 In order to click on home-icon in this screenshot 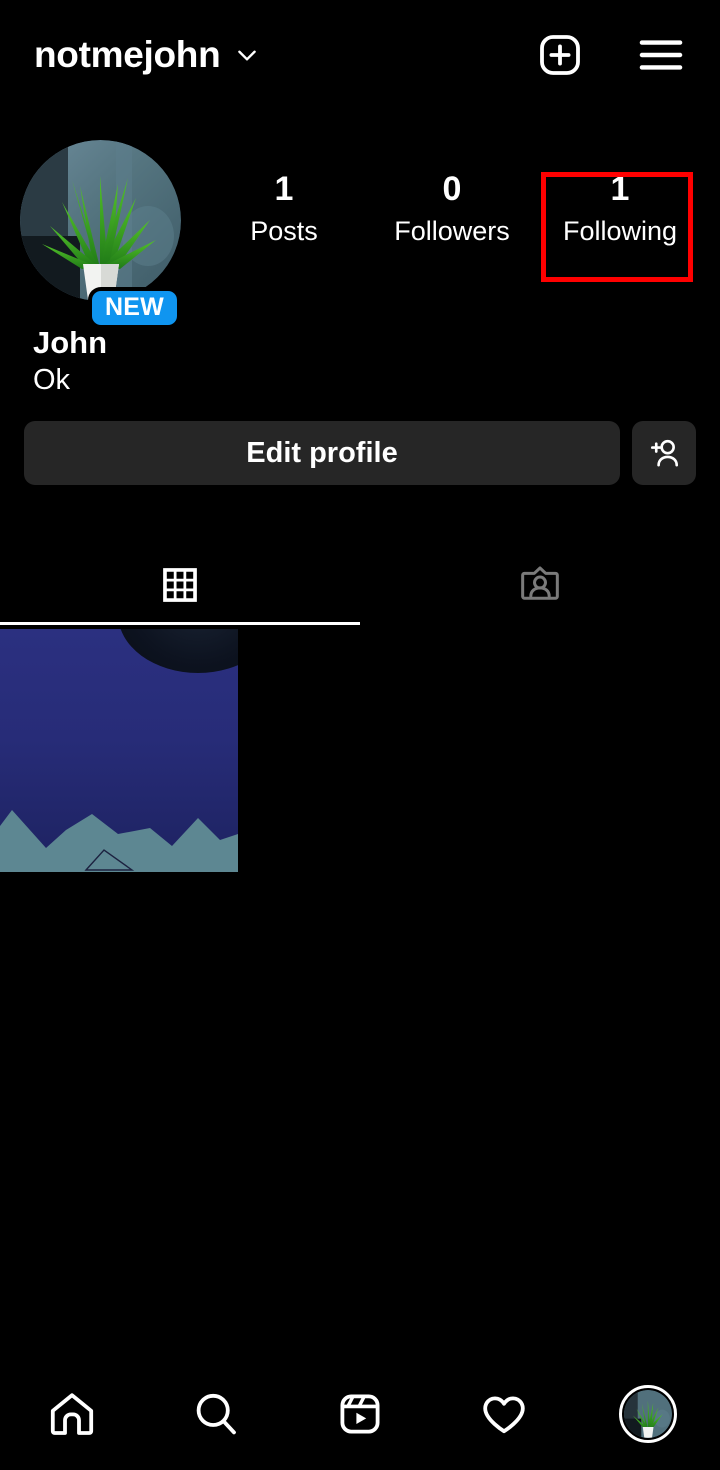, I will do `click(72, 1414)`.